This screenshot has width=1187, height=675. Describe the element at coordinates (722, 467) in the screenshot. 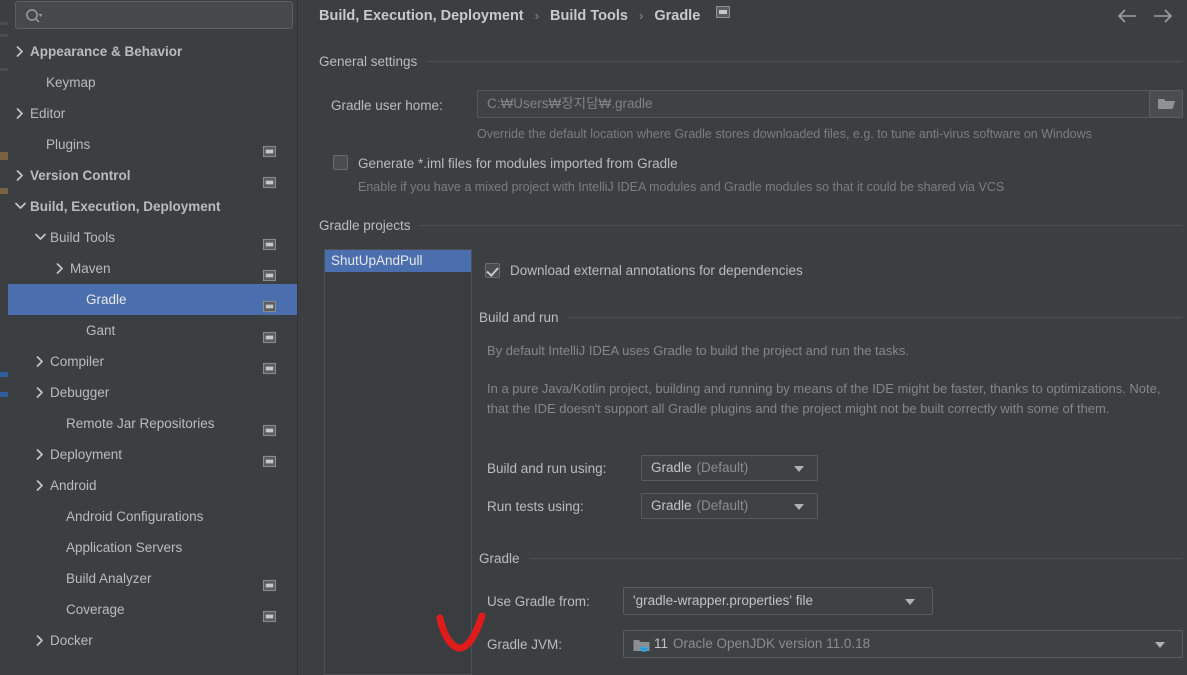

I see `build-and-run-using-suffix: (Default)` at that location.